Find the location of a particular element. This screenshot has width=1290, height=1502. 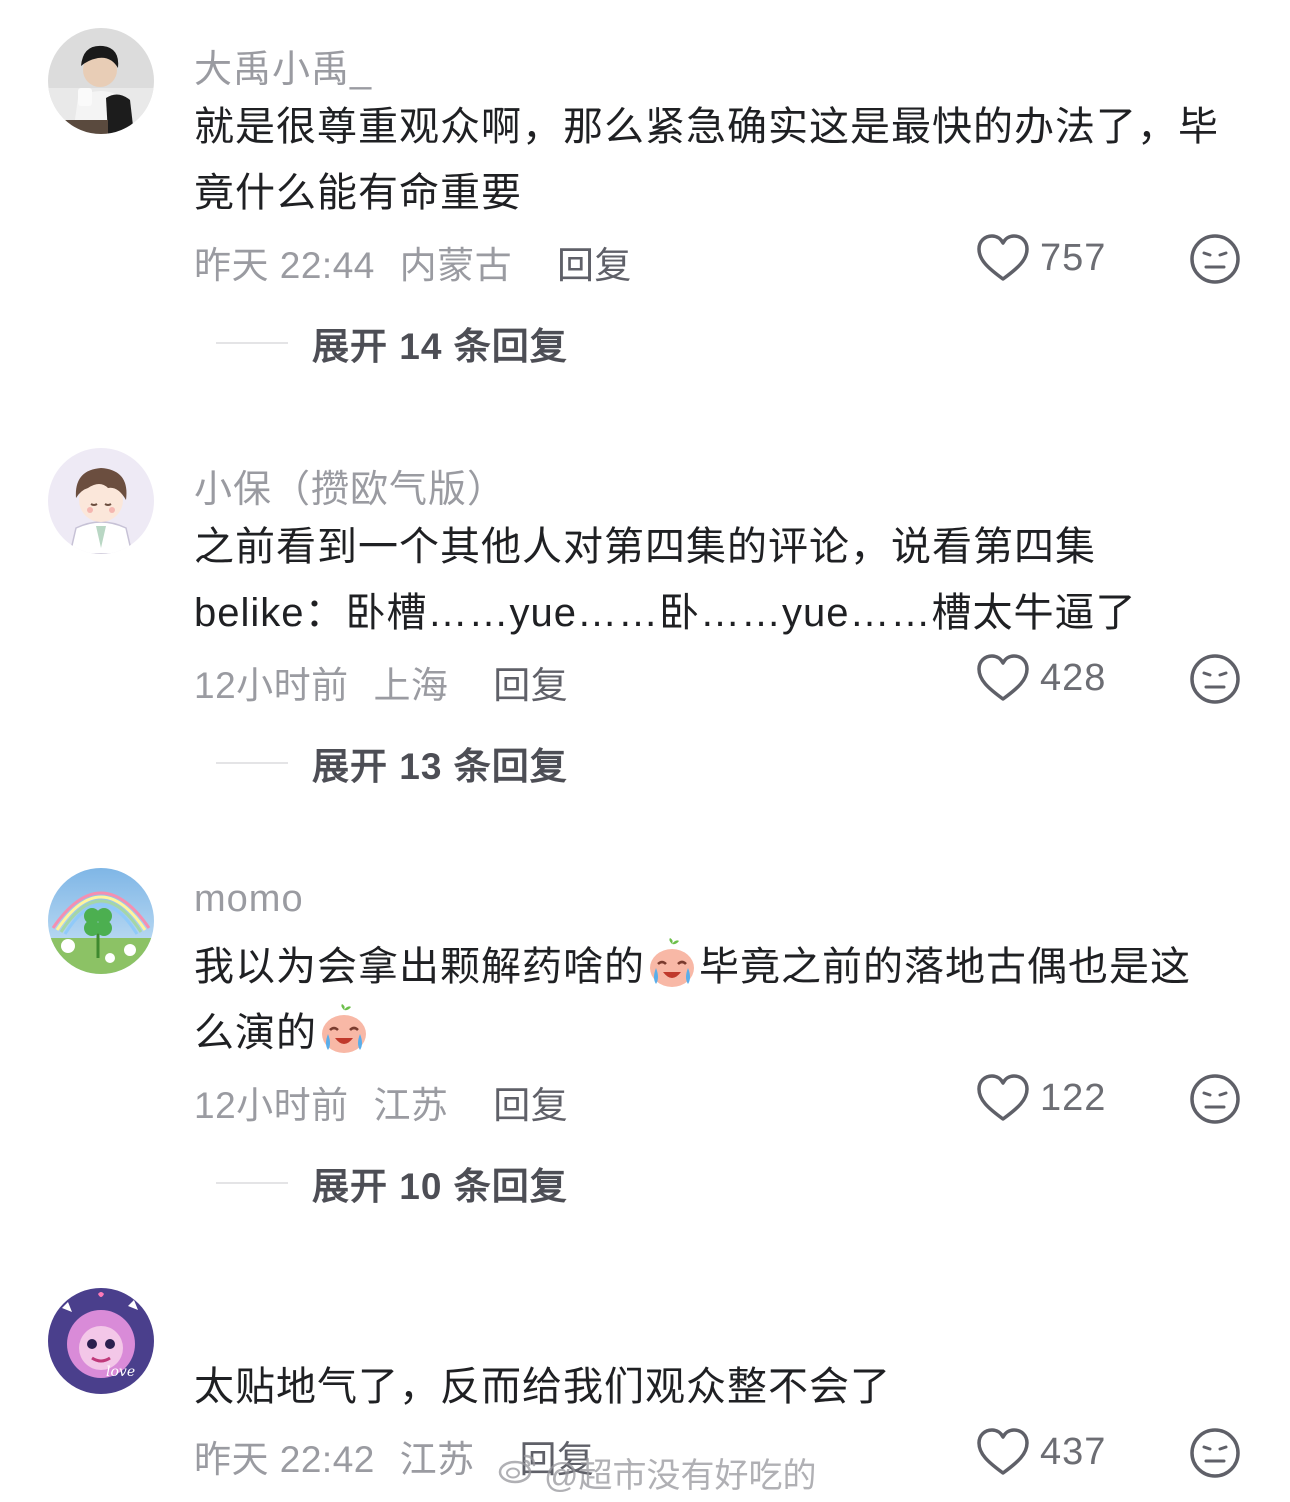

like-button: 757 is located at coordinates (1041, 258).